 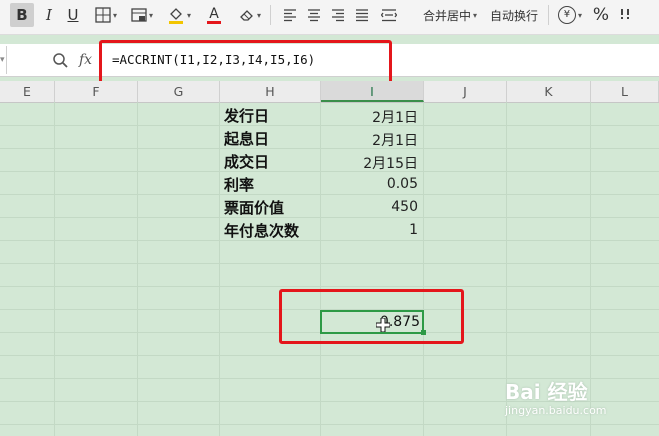 What do you see at coordinates (246, 15) in the screenshot?
I see `eraser-icon` at bounding box center [246, 15].